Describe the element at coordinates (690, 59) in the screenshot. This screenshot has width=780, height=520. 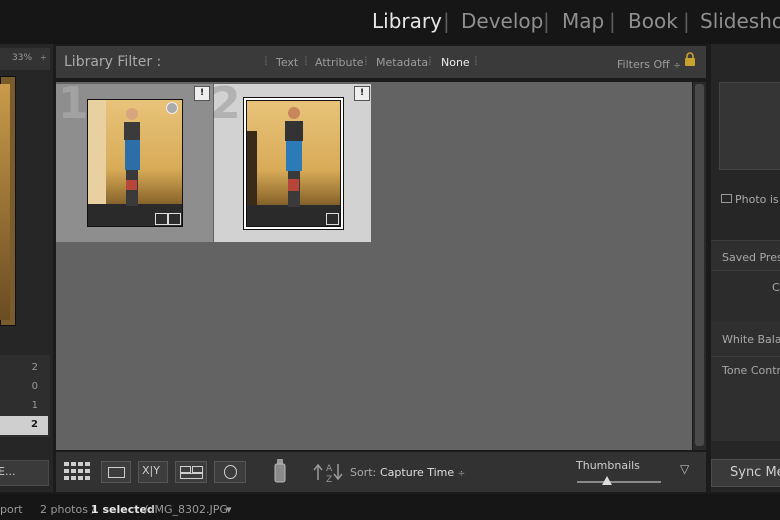
I see `lock-icon` at that location.